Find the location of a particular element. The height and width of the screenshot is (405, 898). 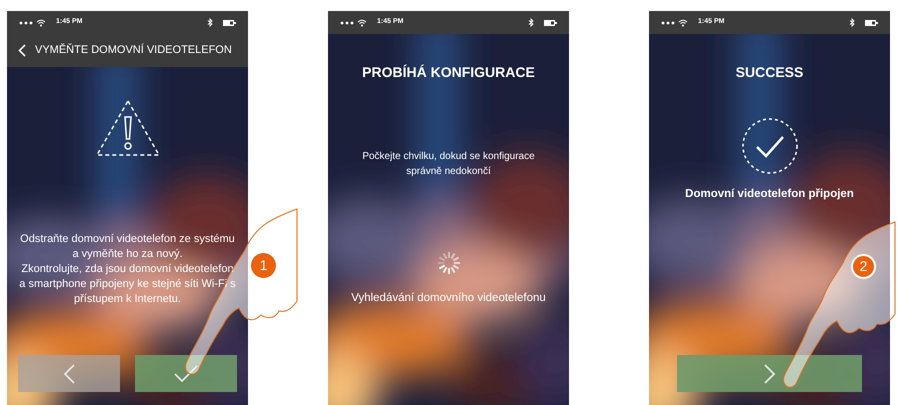

loading-spinner-icon is located at coordinates (448, 263).